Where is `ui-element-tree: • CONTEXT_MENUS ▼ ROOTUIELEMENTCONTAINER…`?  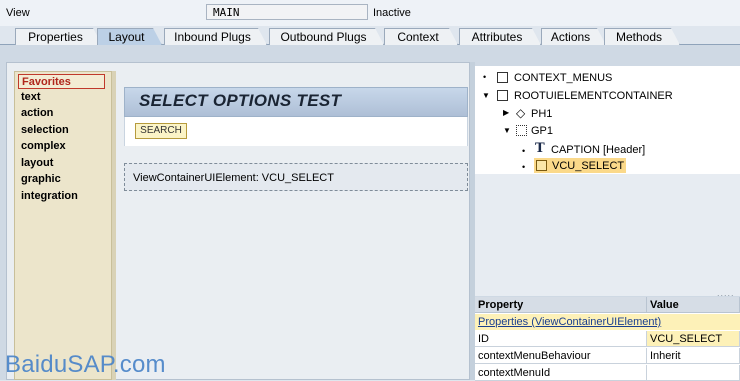 ui-element-tree: • CONTEXT_MENUS ▼ ROOTUIELEMENTCONTAINER… is located at coordinates (607, 120).